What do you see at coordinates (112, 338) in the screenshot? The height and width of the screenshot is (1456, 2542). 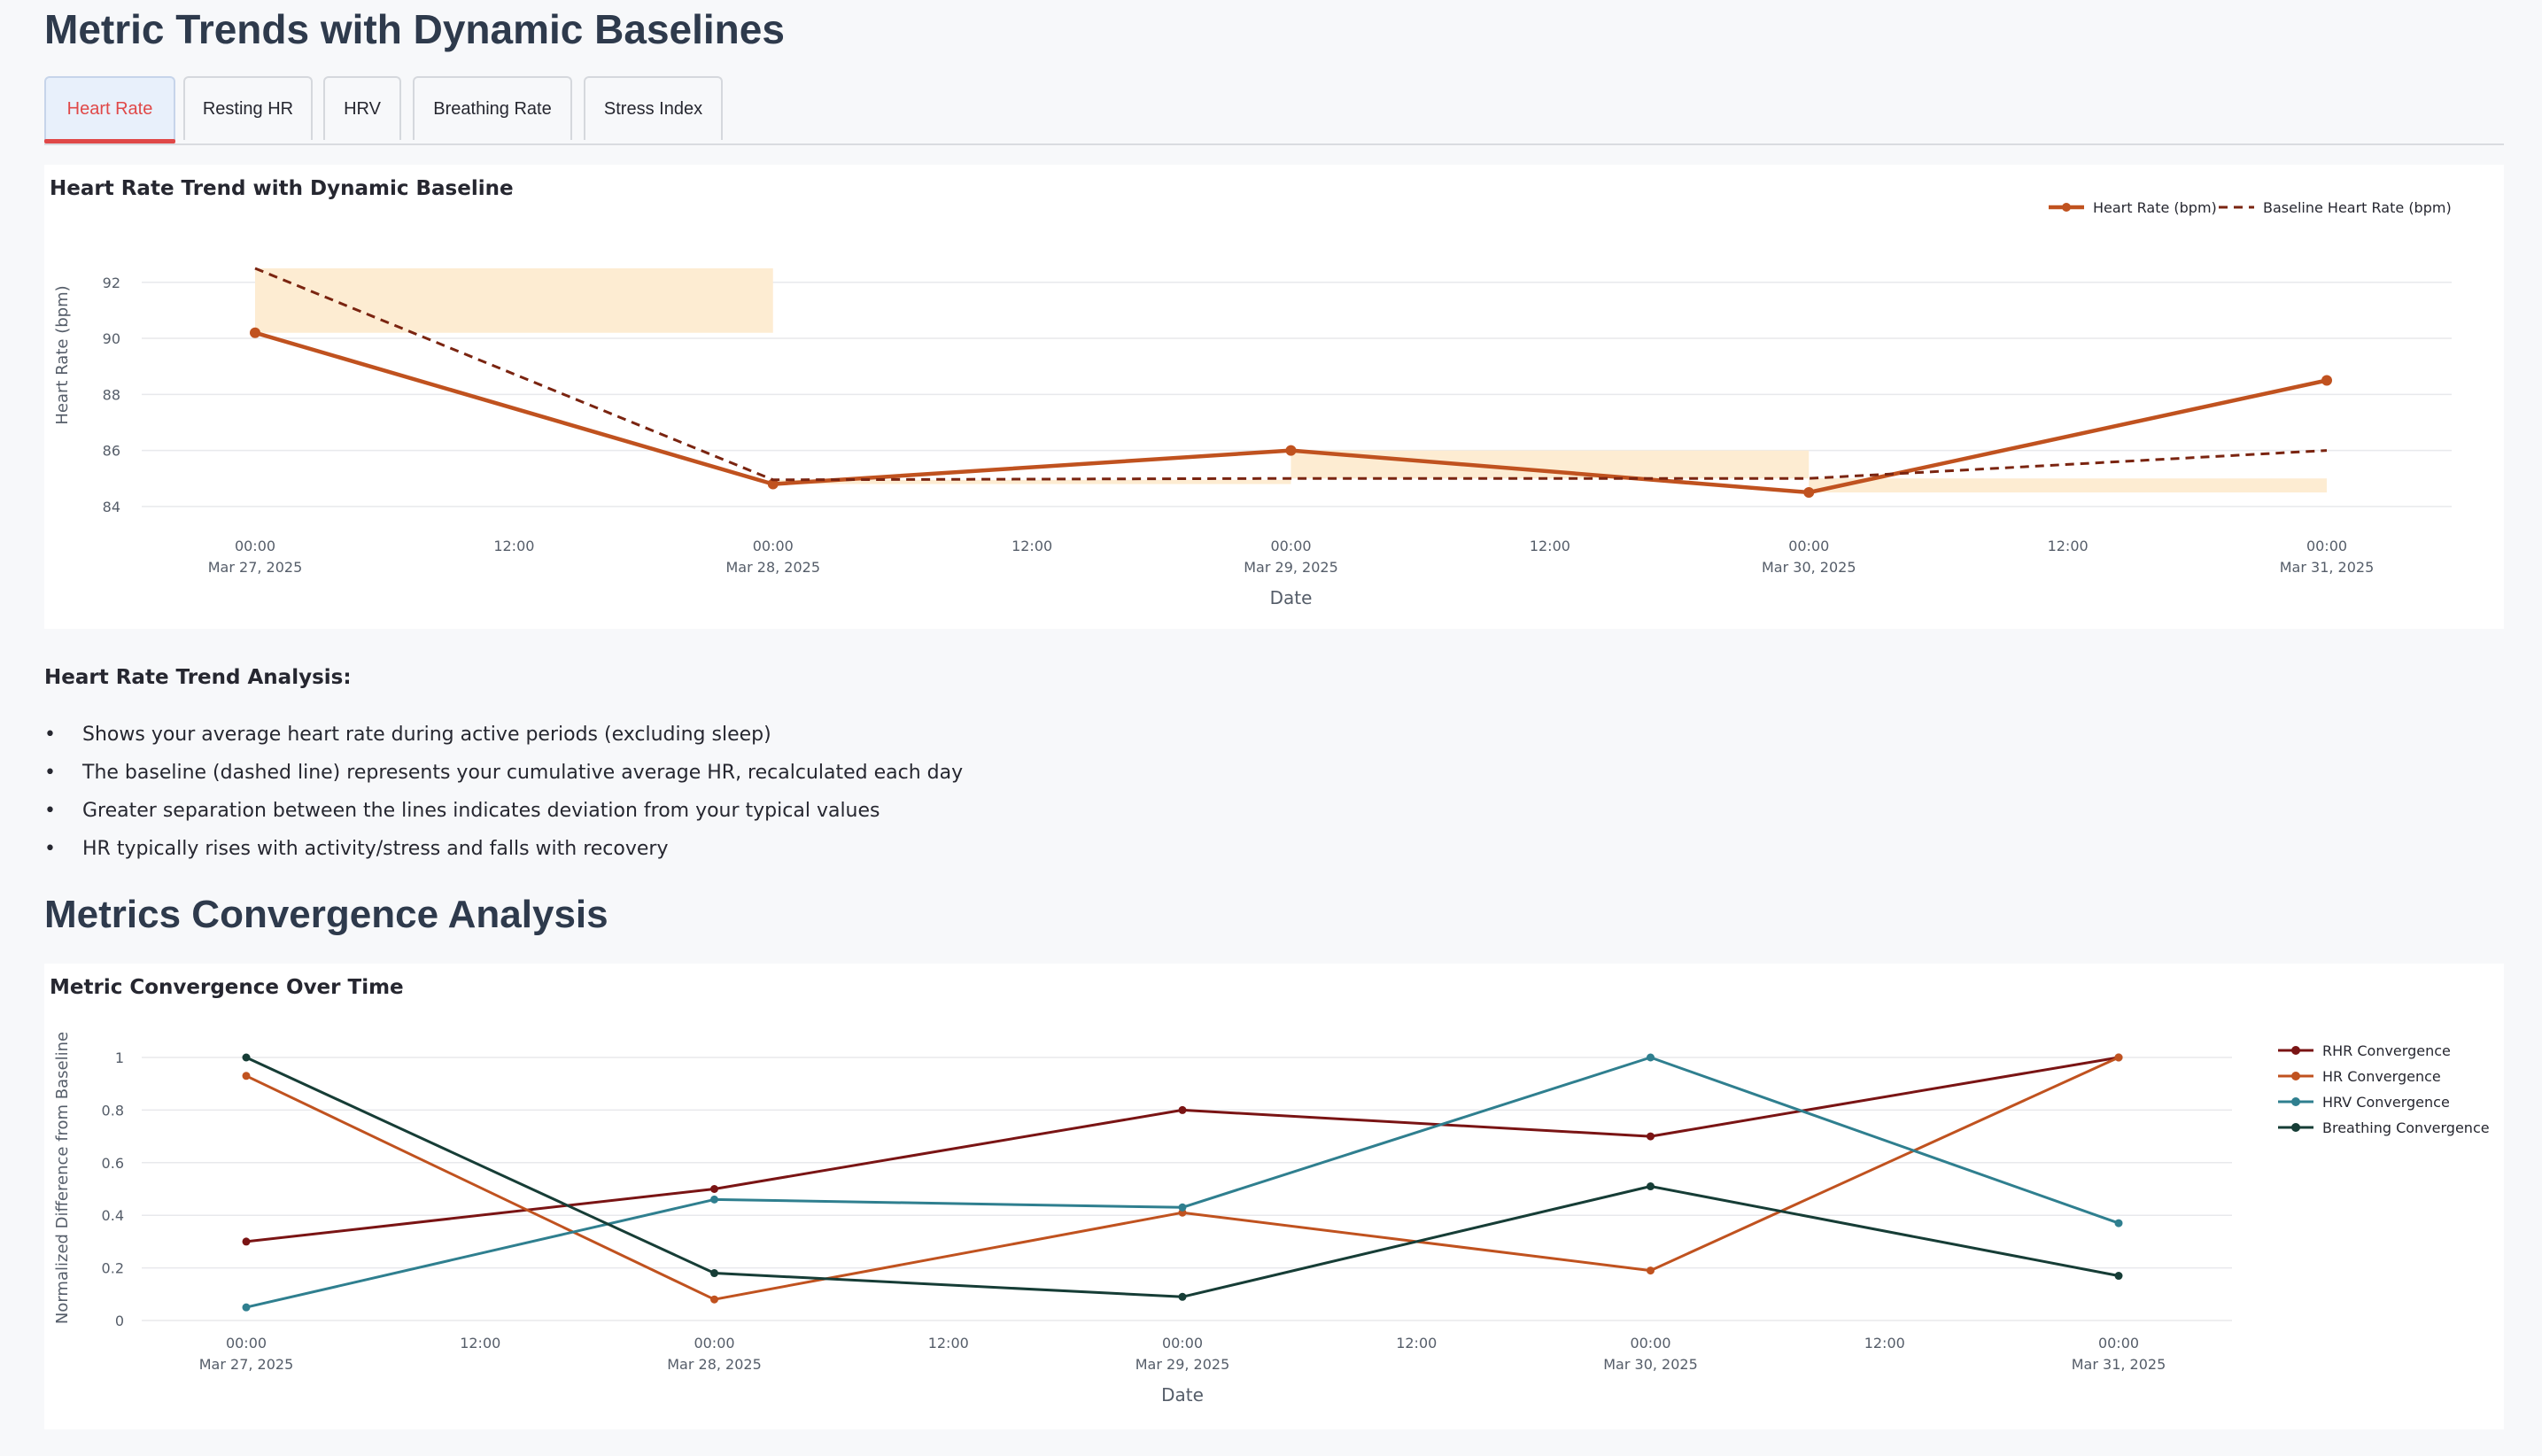 I see `y-tick-label: 90` at bounding box center [112, 338].